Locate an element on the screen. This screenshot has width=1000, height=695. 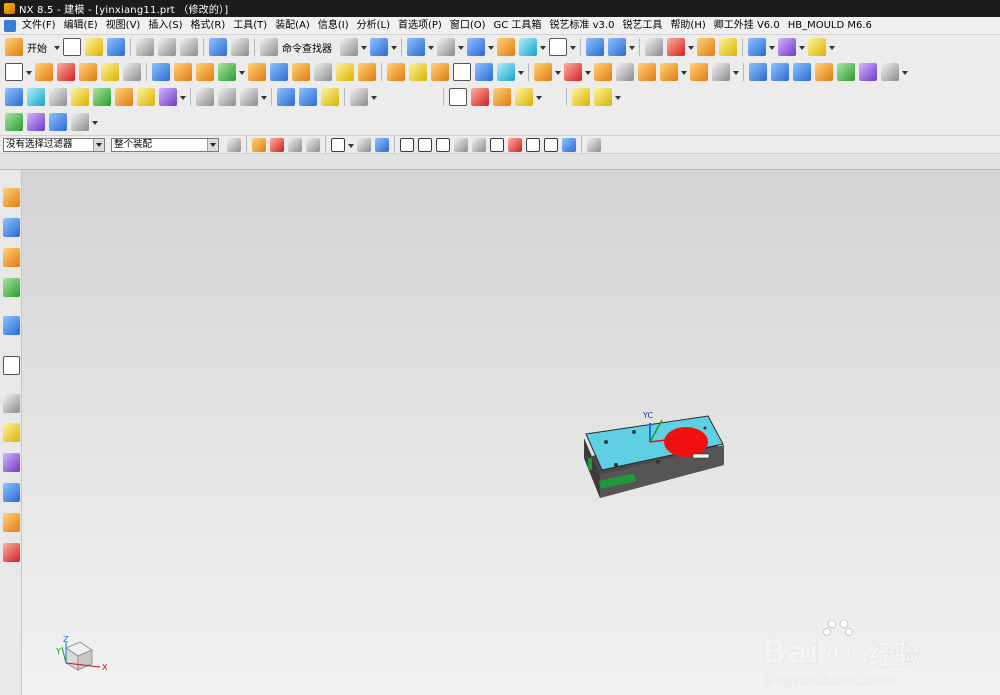
play-dropdown-icon is located at coordinates (772, 47).